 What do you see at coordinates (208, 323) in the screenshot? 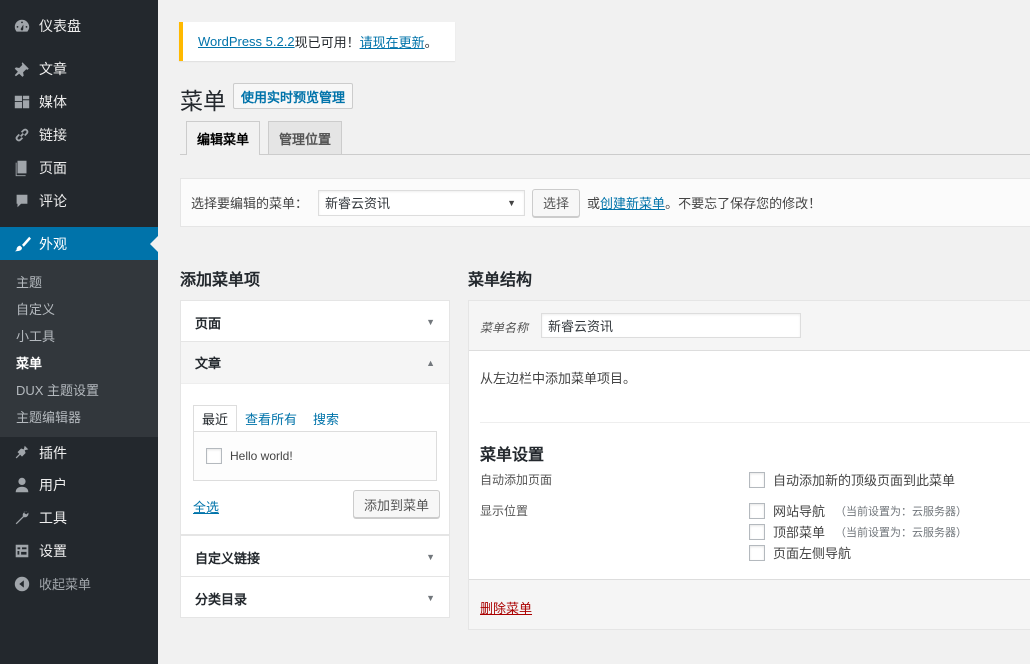
I see `accordion-title: 页面` at bounding box center [208, 323].